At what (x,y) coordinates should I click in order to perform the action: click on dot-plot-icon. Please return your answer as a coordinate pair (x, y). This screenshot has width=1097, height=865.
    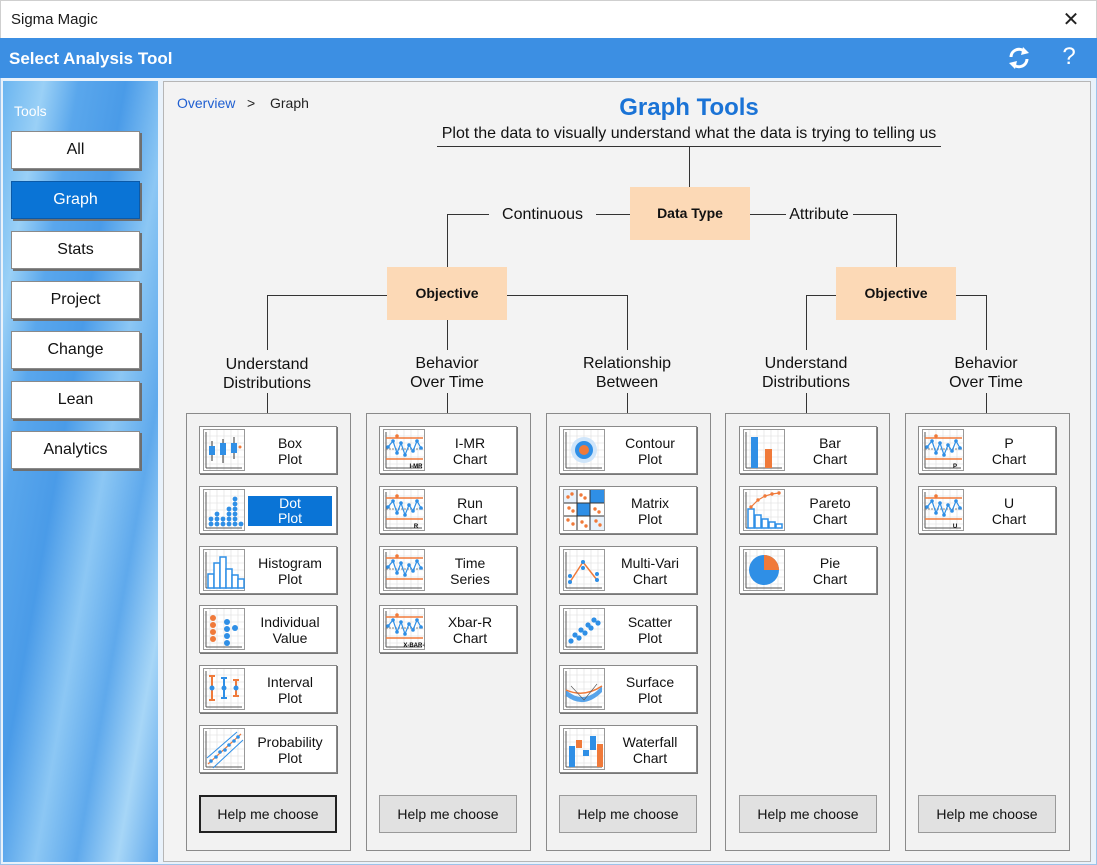
    Looking at the image, I should click on (224, 510).